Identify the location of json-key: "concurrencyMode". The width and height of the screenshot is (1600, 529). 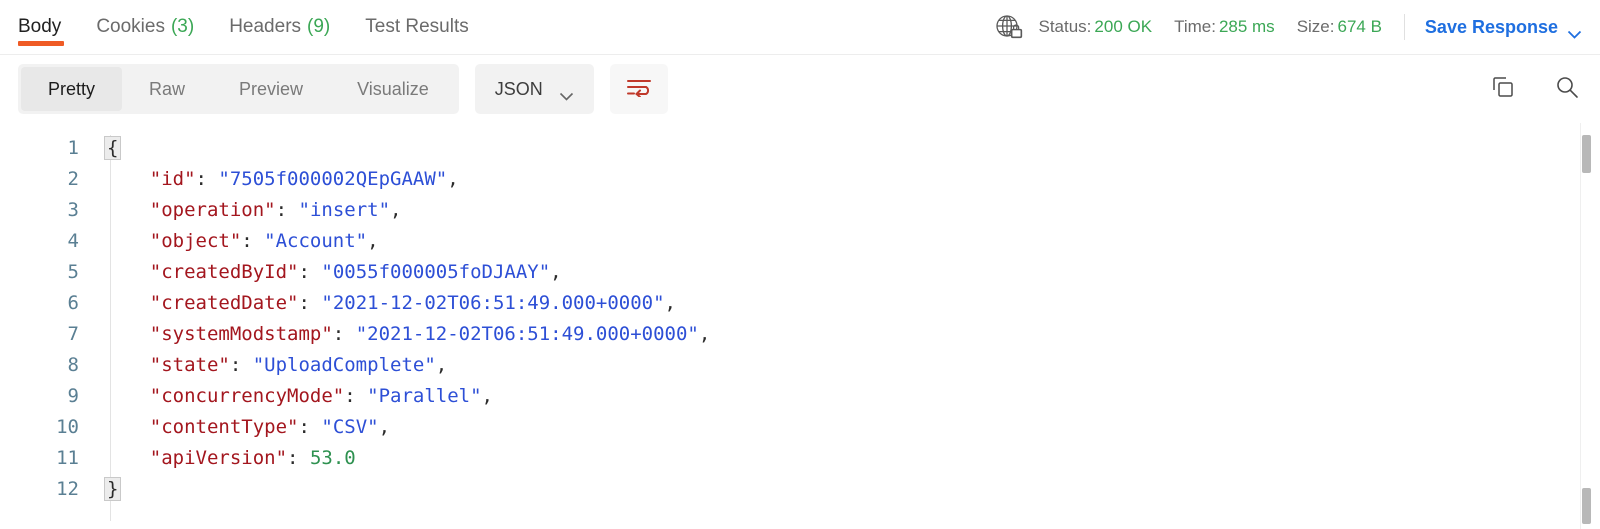
(247, 396).